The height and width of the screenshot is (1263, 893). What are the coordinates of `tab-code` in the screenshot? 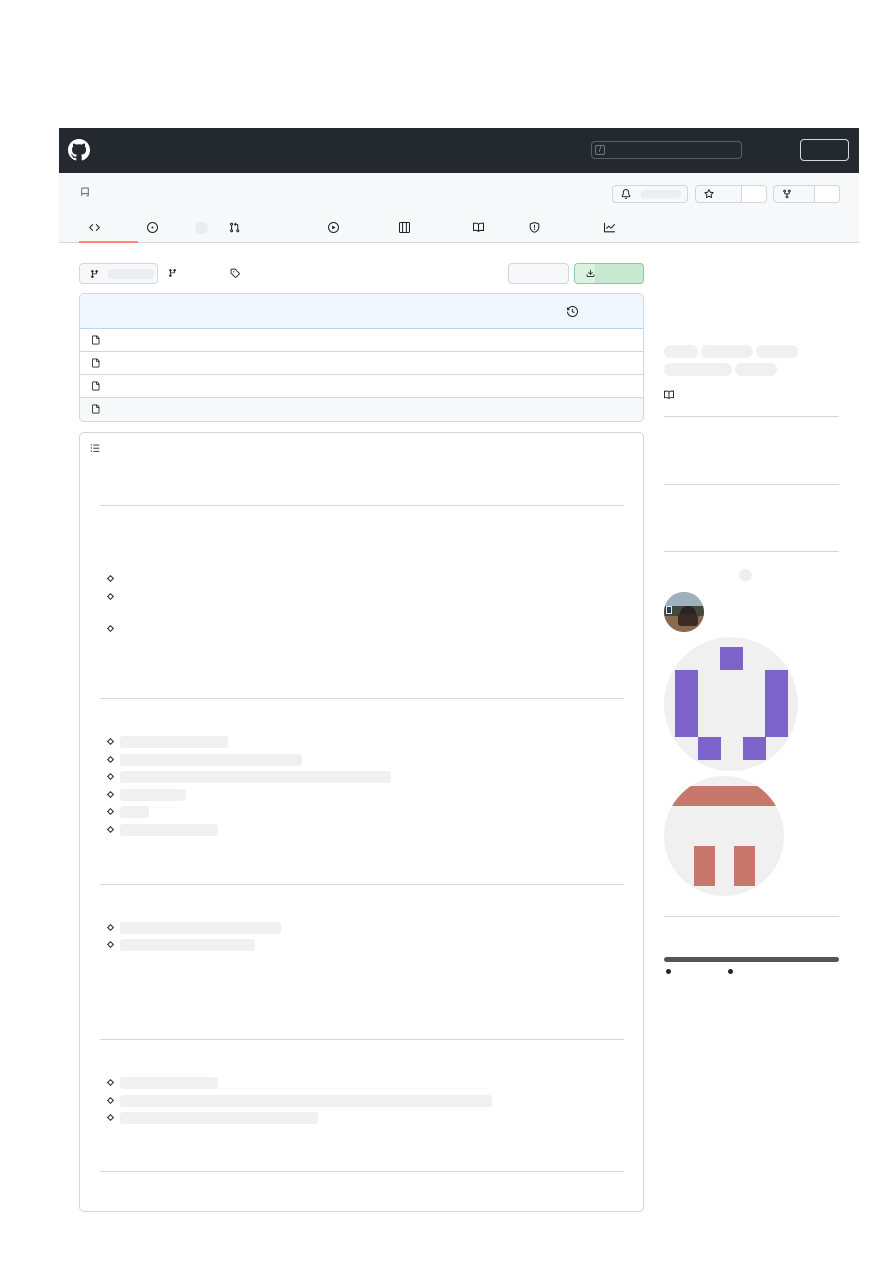 It's located at (108, 230).